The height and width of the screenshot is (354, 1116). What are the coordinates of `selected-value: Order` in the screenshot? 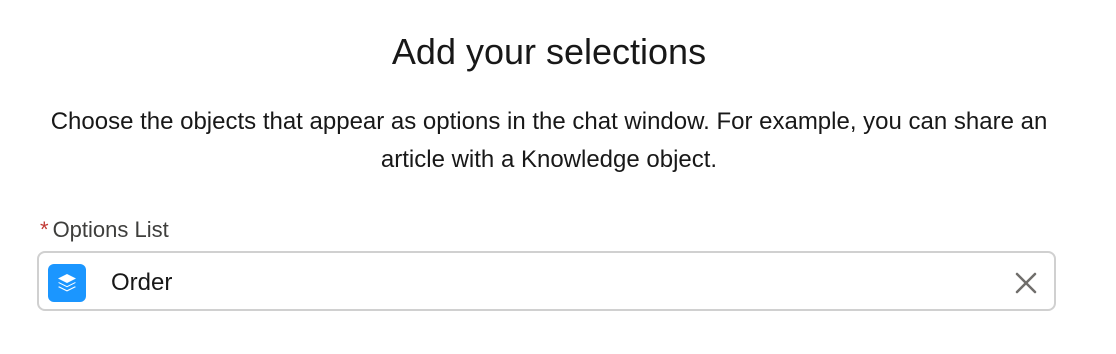 It's located at (142, 282).